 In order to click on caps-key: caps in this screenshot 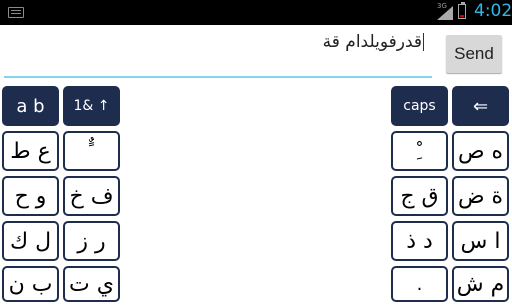, I will do `click(419, 106)`.